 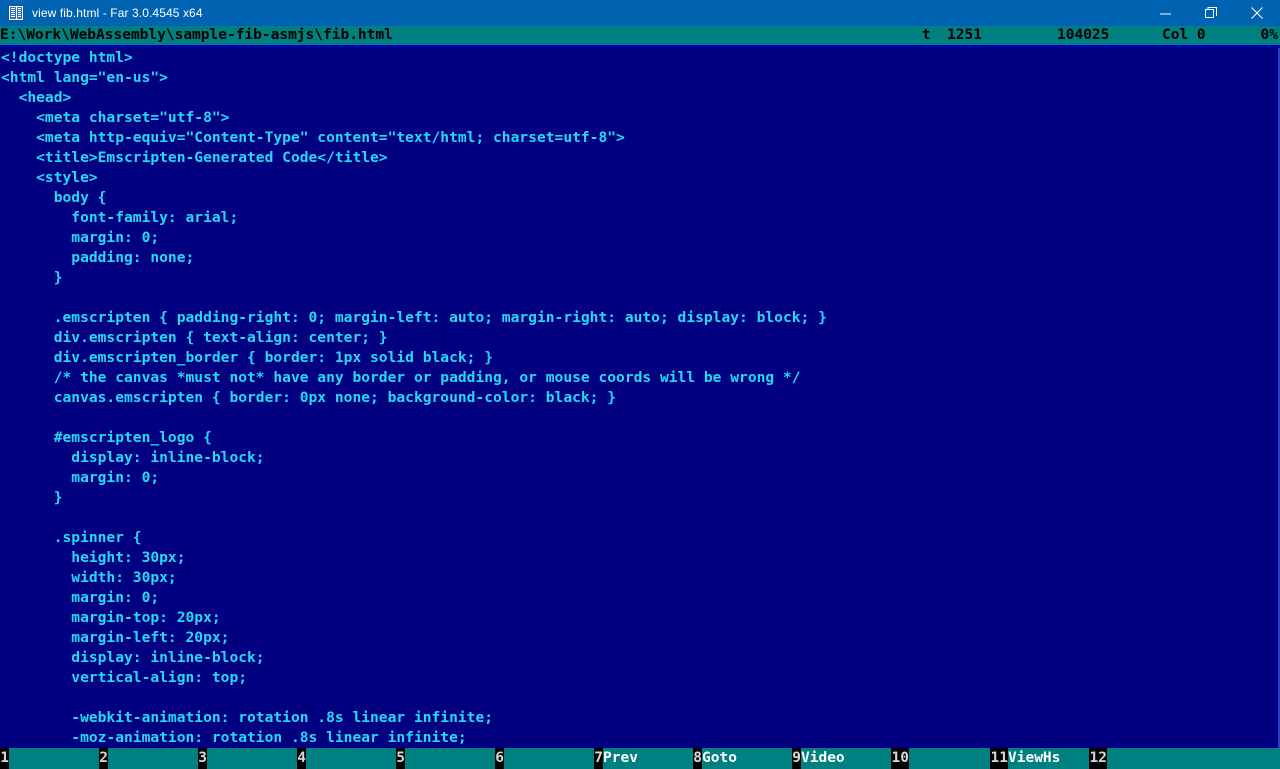 What do you see at coordinates (67, 57) in the screenshot?
I see `code-line: <!doctype html>` at bounding box center [67, 57].